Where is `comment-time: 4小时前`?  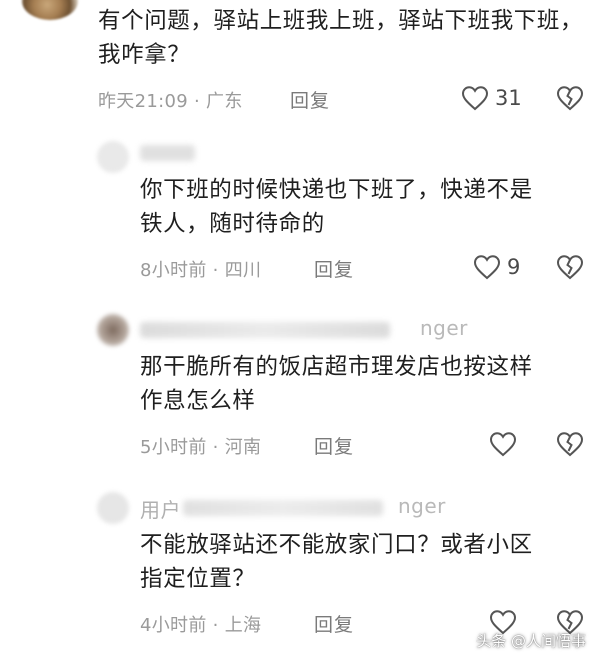
comment-time: 4小时前 is located at coordinates (173, 625).